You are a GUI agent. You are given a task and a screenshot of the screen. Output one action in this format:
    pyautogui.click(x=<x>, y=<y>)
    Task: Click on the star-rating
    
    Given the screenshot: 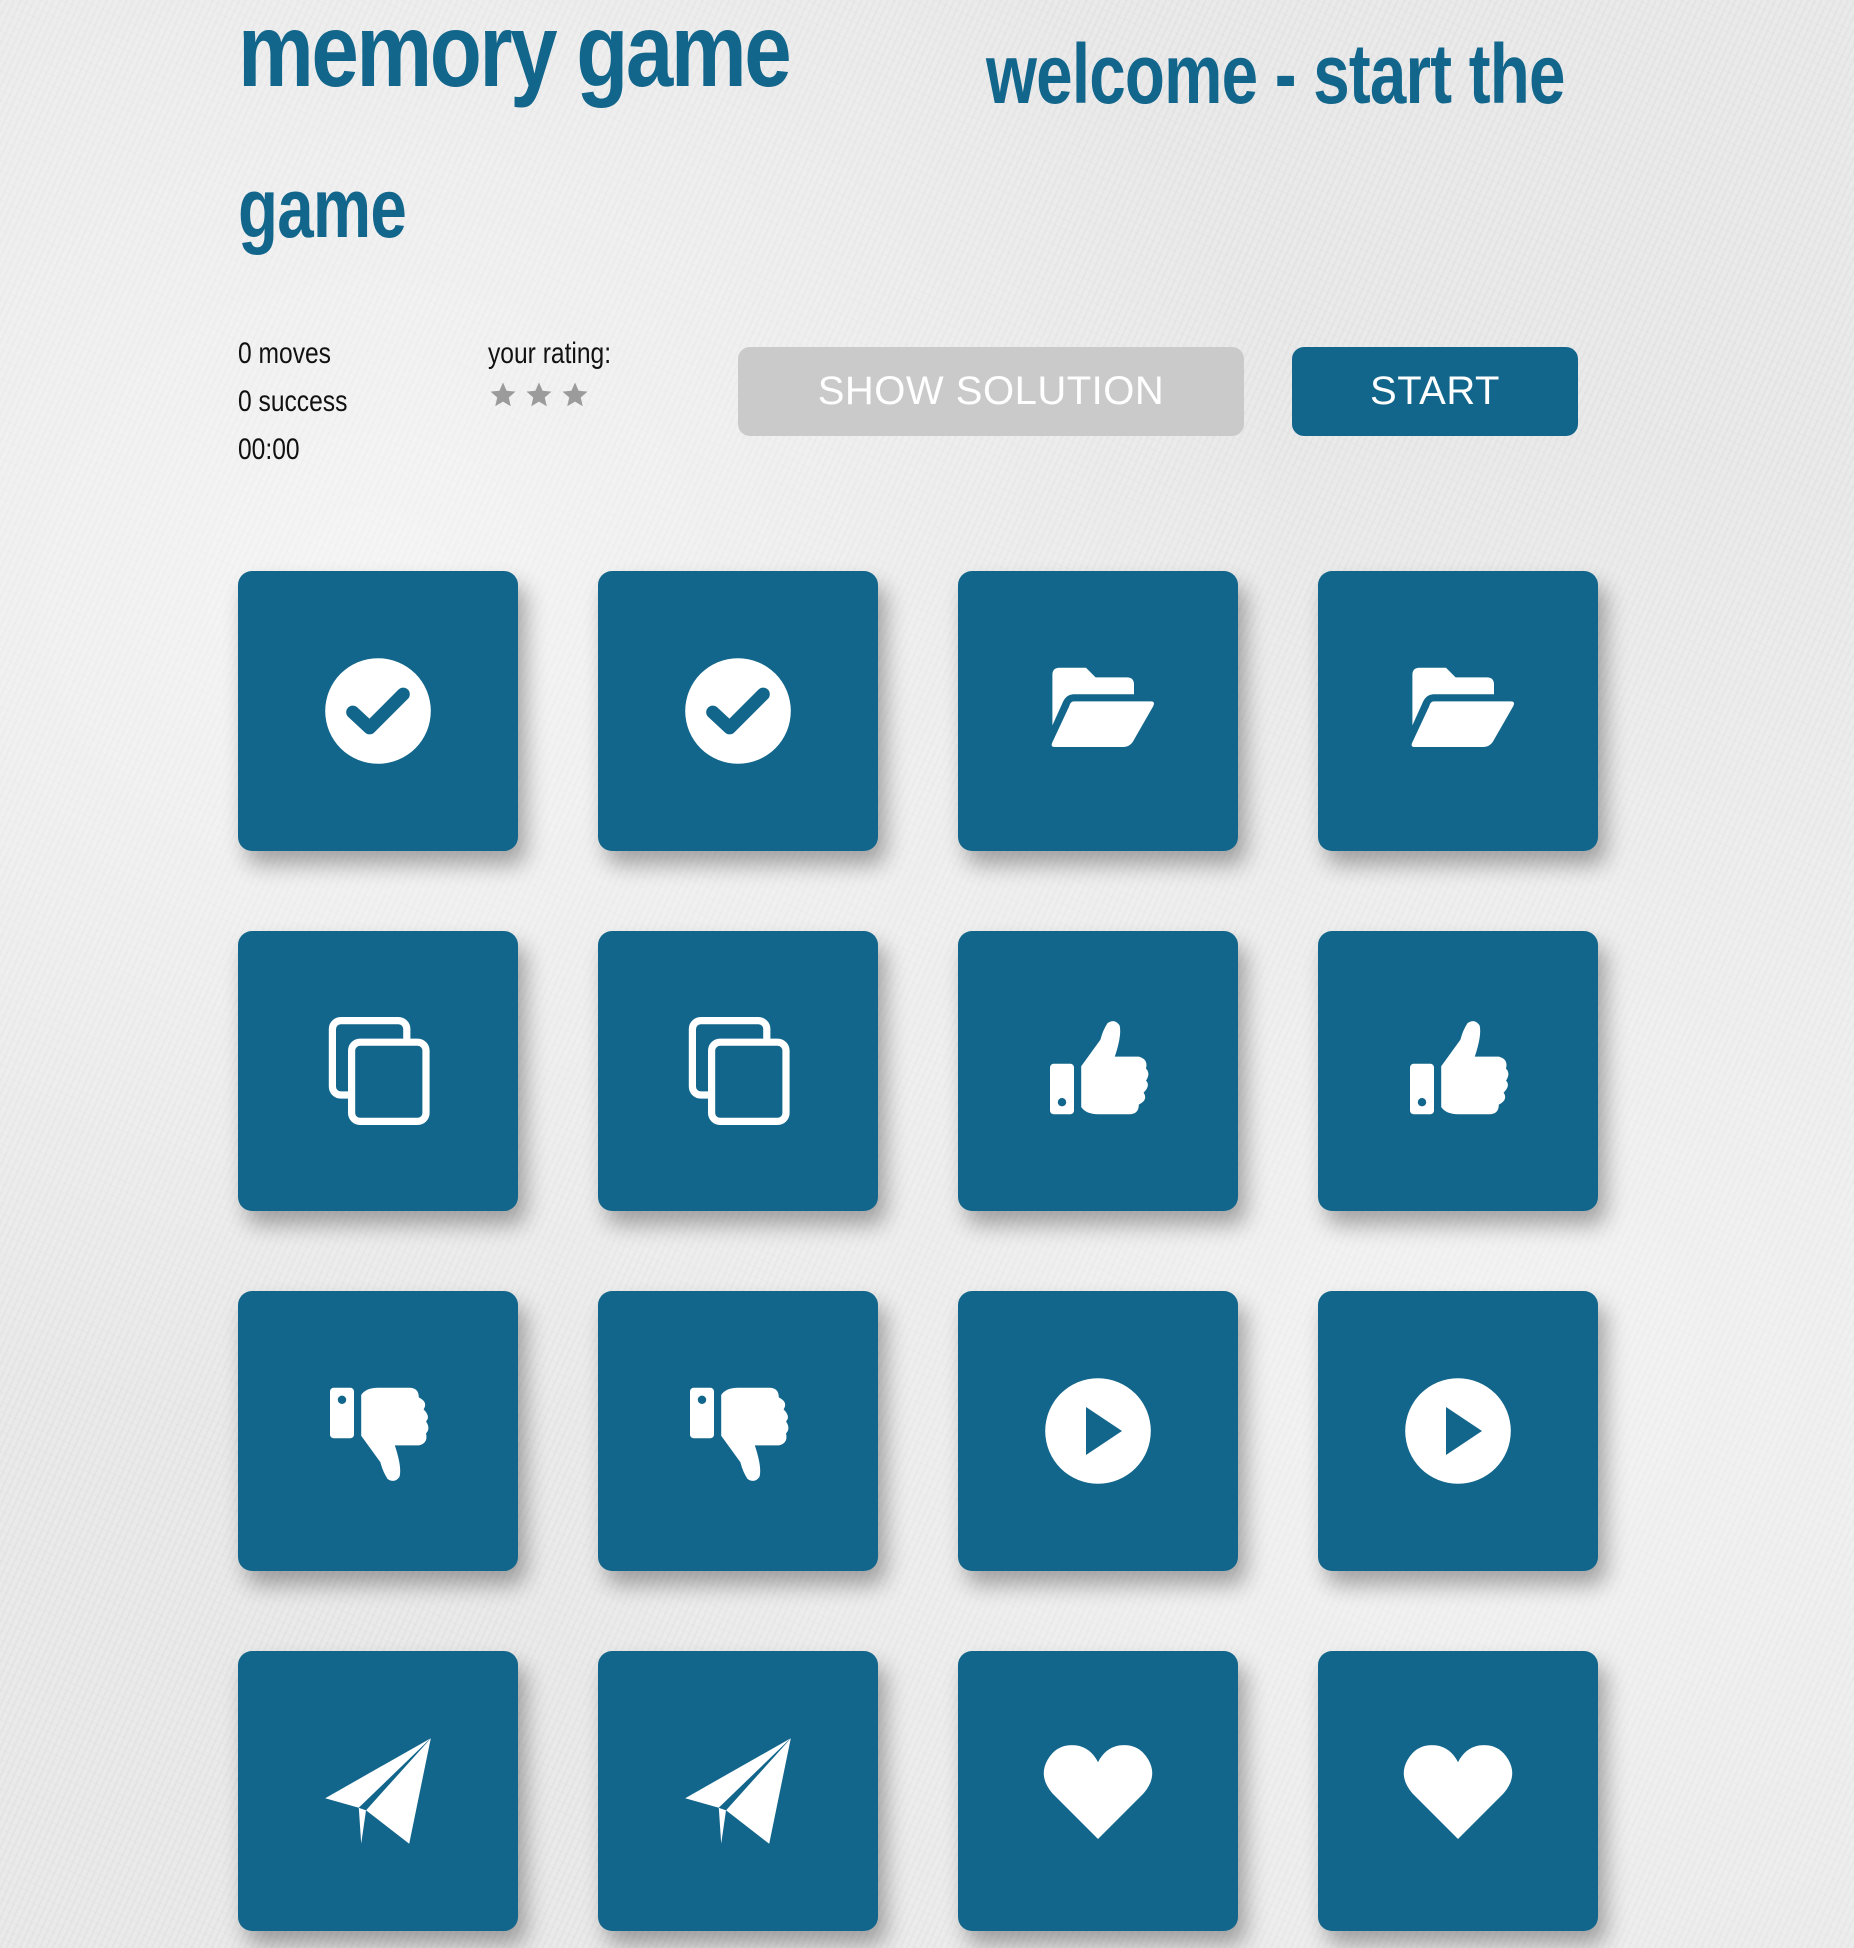 What is the action you would take?
    pyautogui.click(x=563, y=395)
    